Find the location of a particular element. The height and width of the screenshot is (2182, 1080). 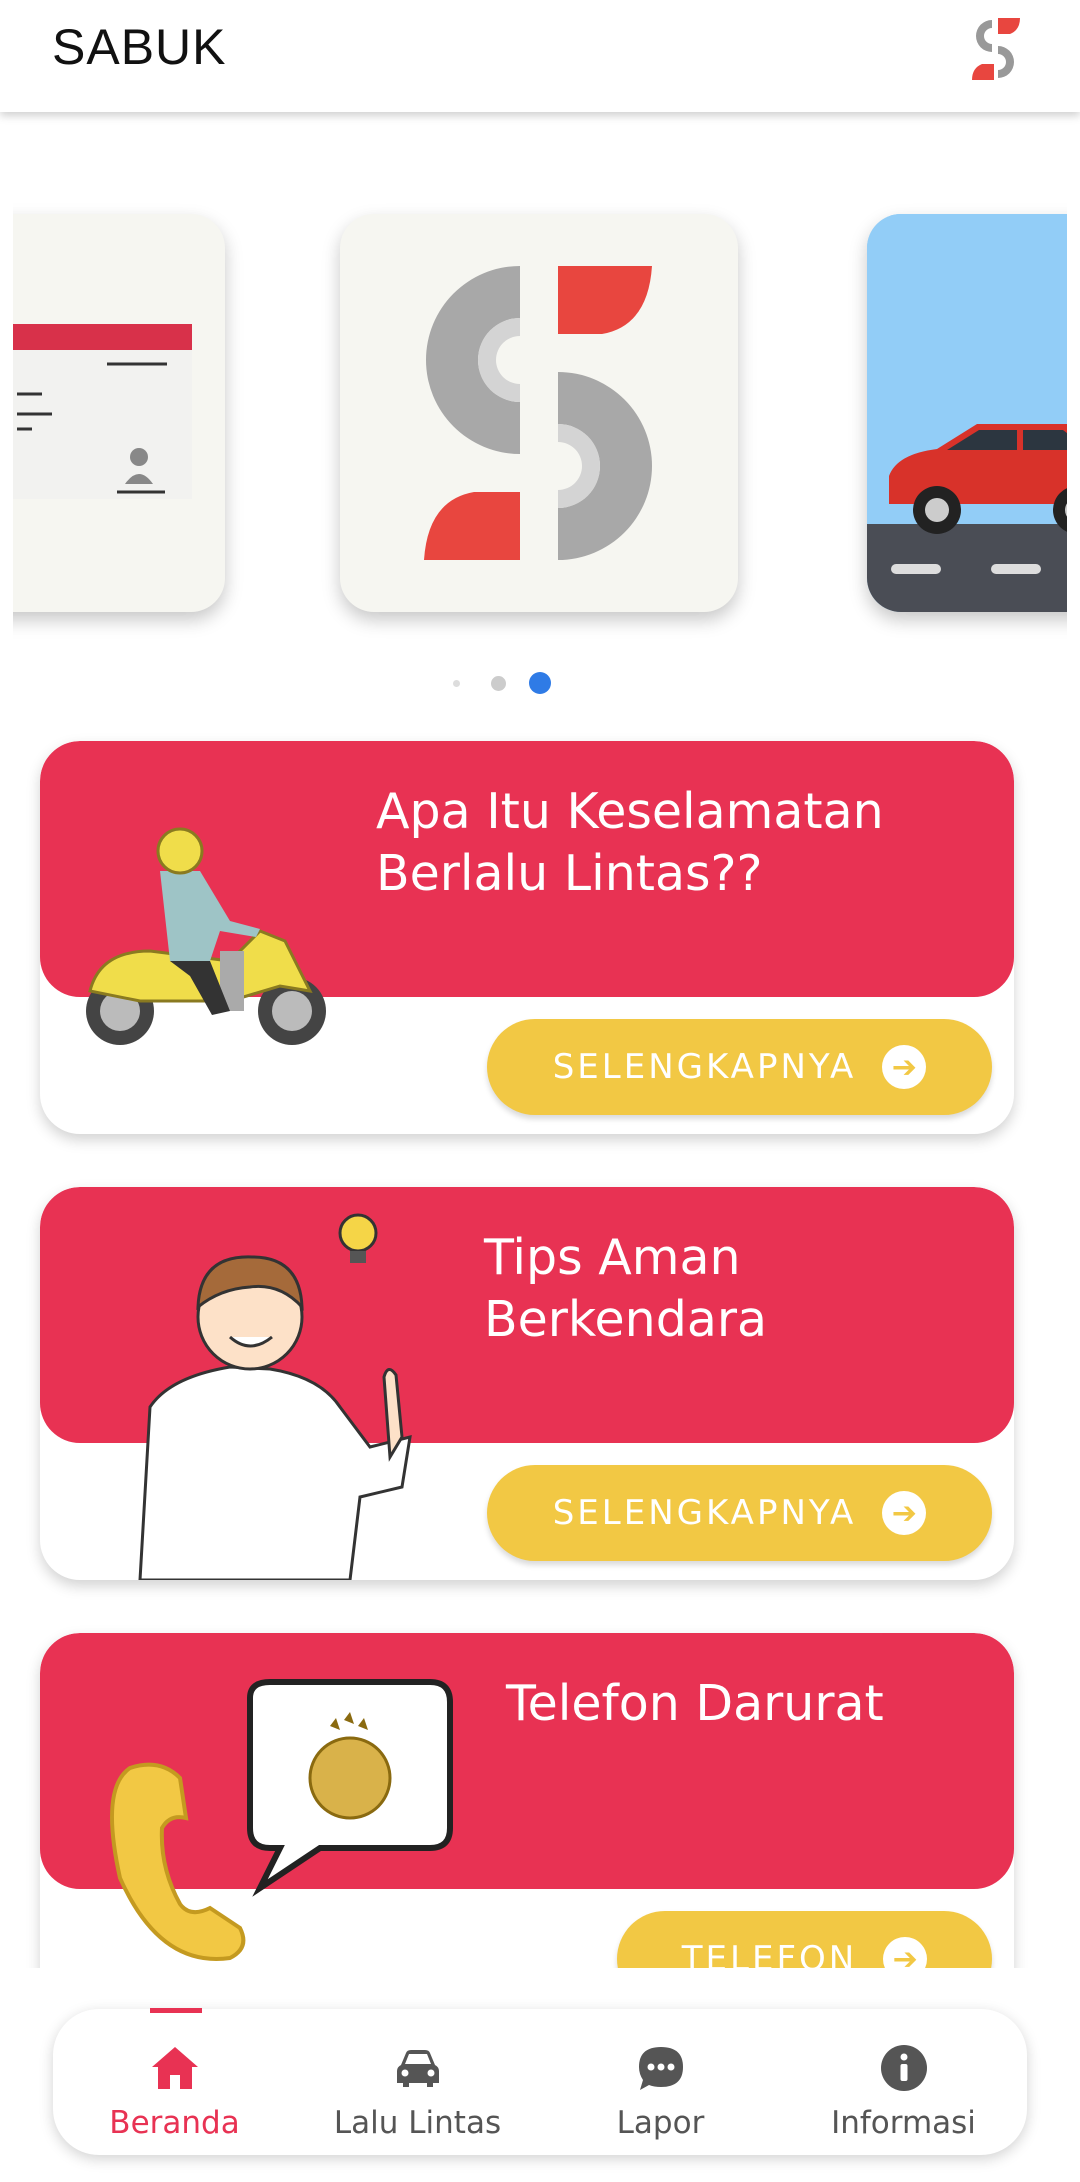

card-heading-line: Berkendara is located at coordinates (626, 1319).